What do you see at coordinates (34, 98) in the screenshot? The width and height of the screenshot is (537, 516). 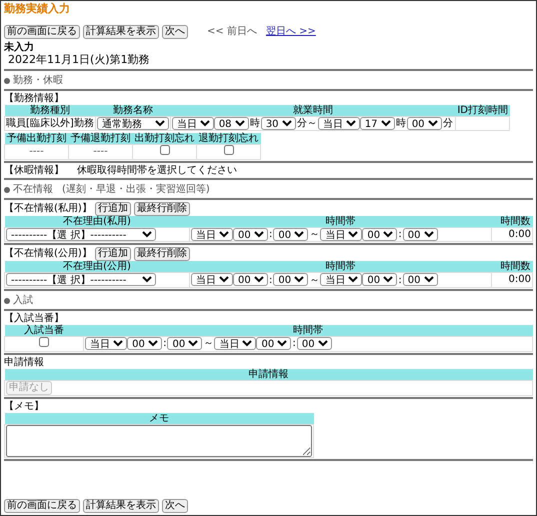 I see `block-label: 【勤務情報】` at bounding box center [34, 98].